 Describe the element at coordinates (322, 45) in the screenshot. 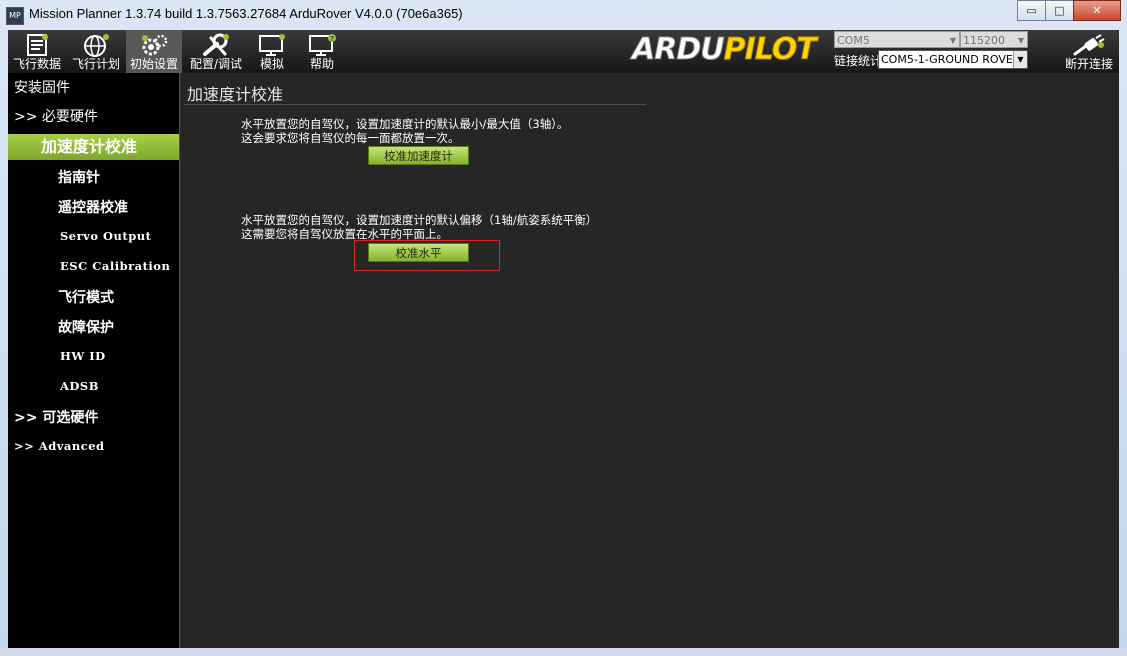

I see `help-icon: ?` at that location.